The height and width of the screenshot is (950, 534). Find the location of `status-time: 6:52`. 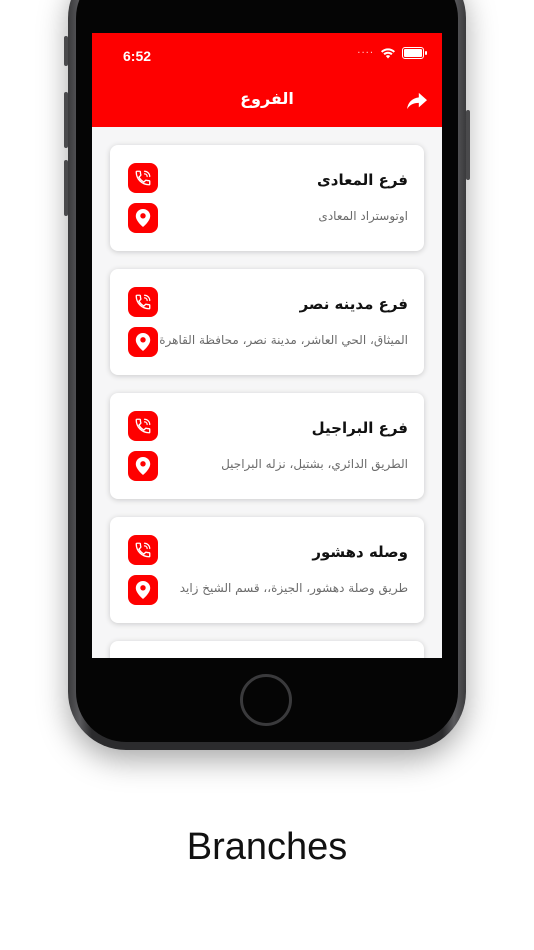

status-time: 6:52 is located at coordinates (137, 56).